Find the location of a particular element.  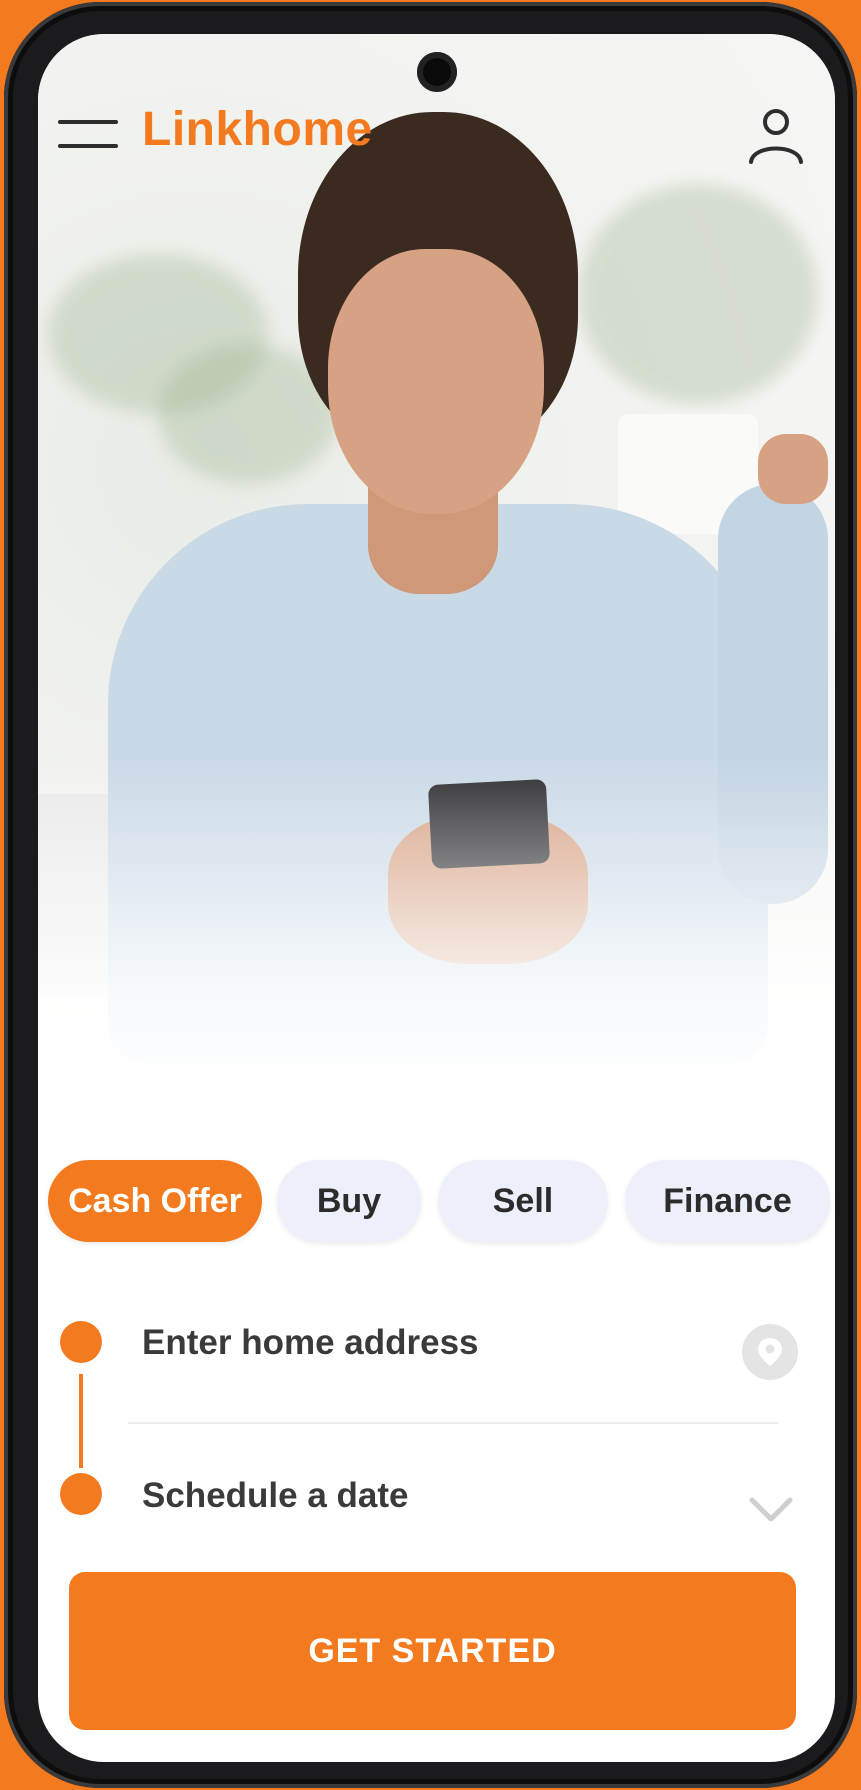

step-connector-line is located at coordinates (81, 1421).